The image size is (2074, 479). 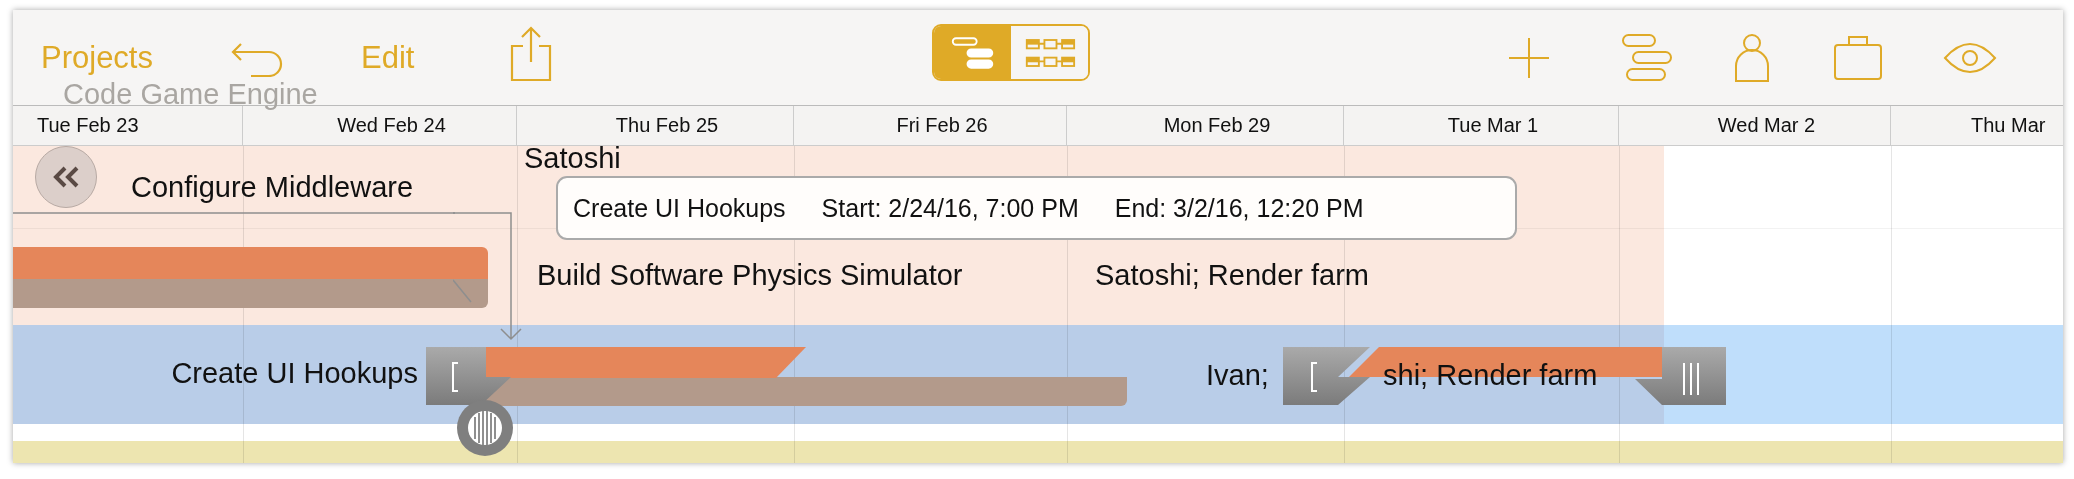 What do you see at coordinates (942, 125) in the screenshot?
I see `date-label: Fri Feb 26` at bounding box center [942, 125].